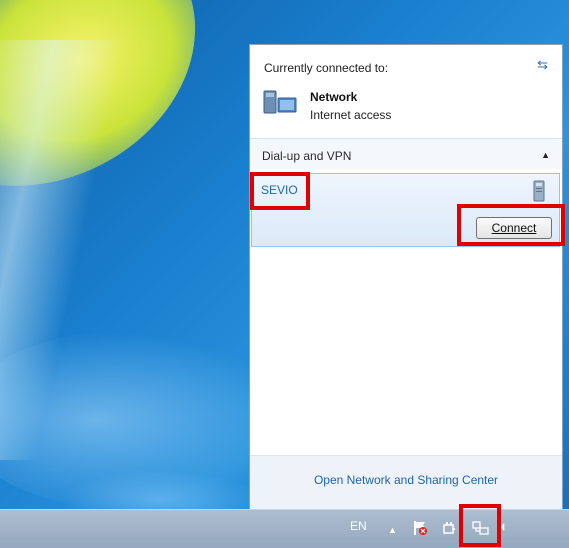 The width and height of the screenshot is (569, 548). I want to click on dialup-section-header: Dial-up and VPN ▲, so click(406, 154).